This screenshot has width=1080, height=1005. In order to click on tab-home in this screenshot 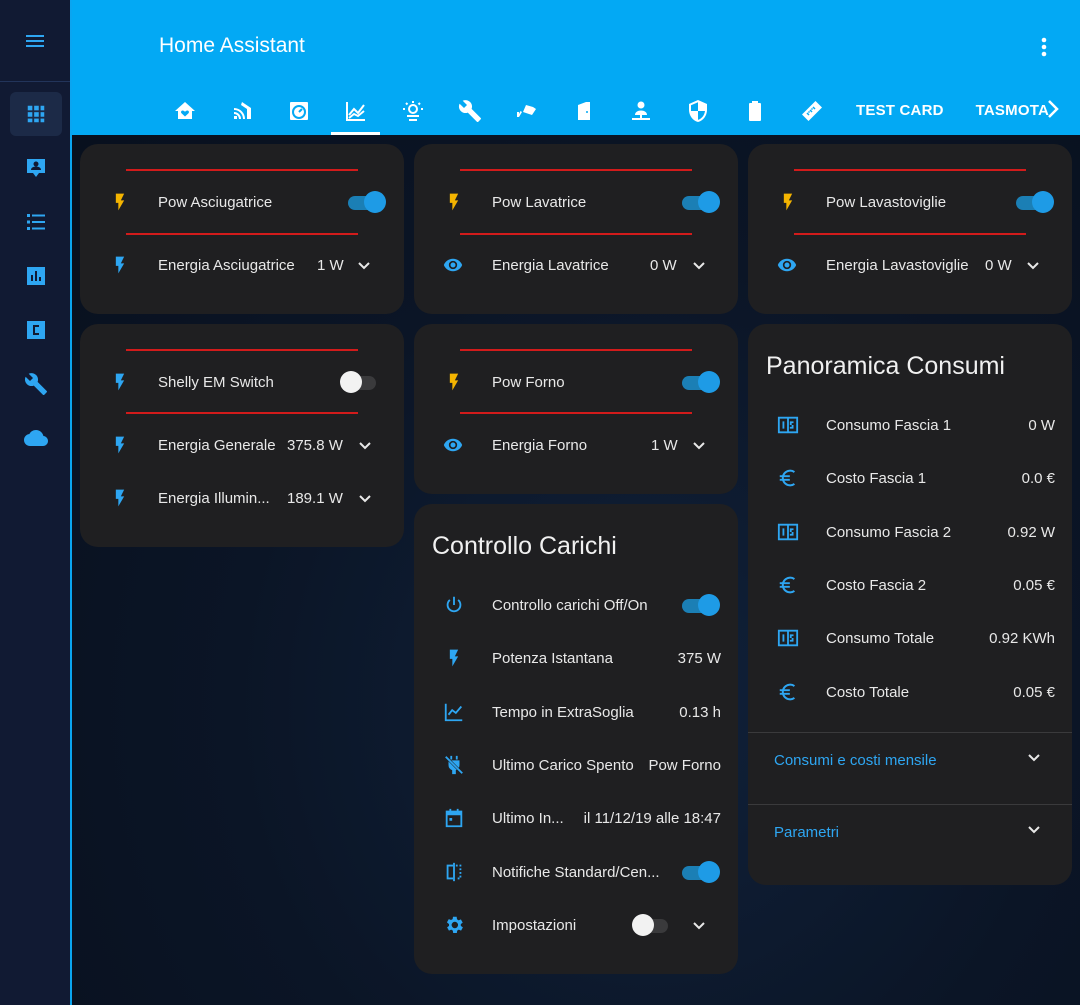, I will do `click(184, 110)`.